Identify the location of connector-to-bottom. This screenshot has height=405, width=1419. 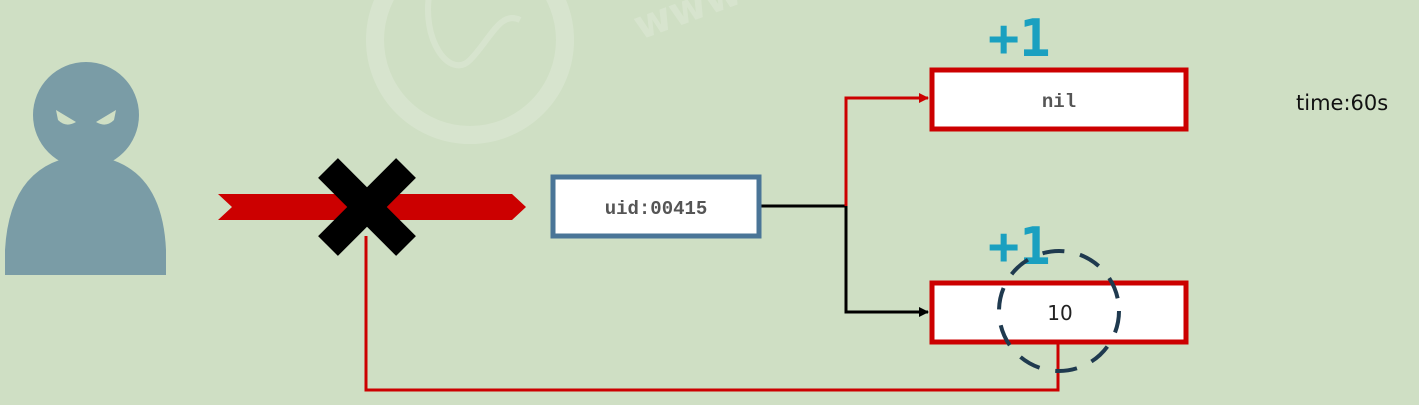
(886, 261).